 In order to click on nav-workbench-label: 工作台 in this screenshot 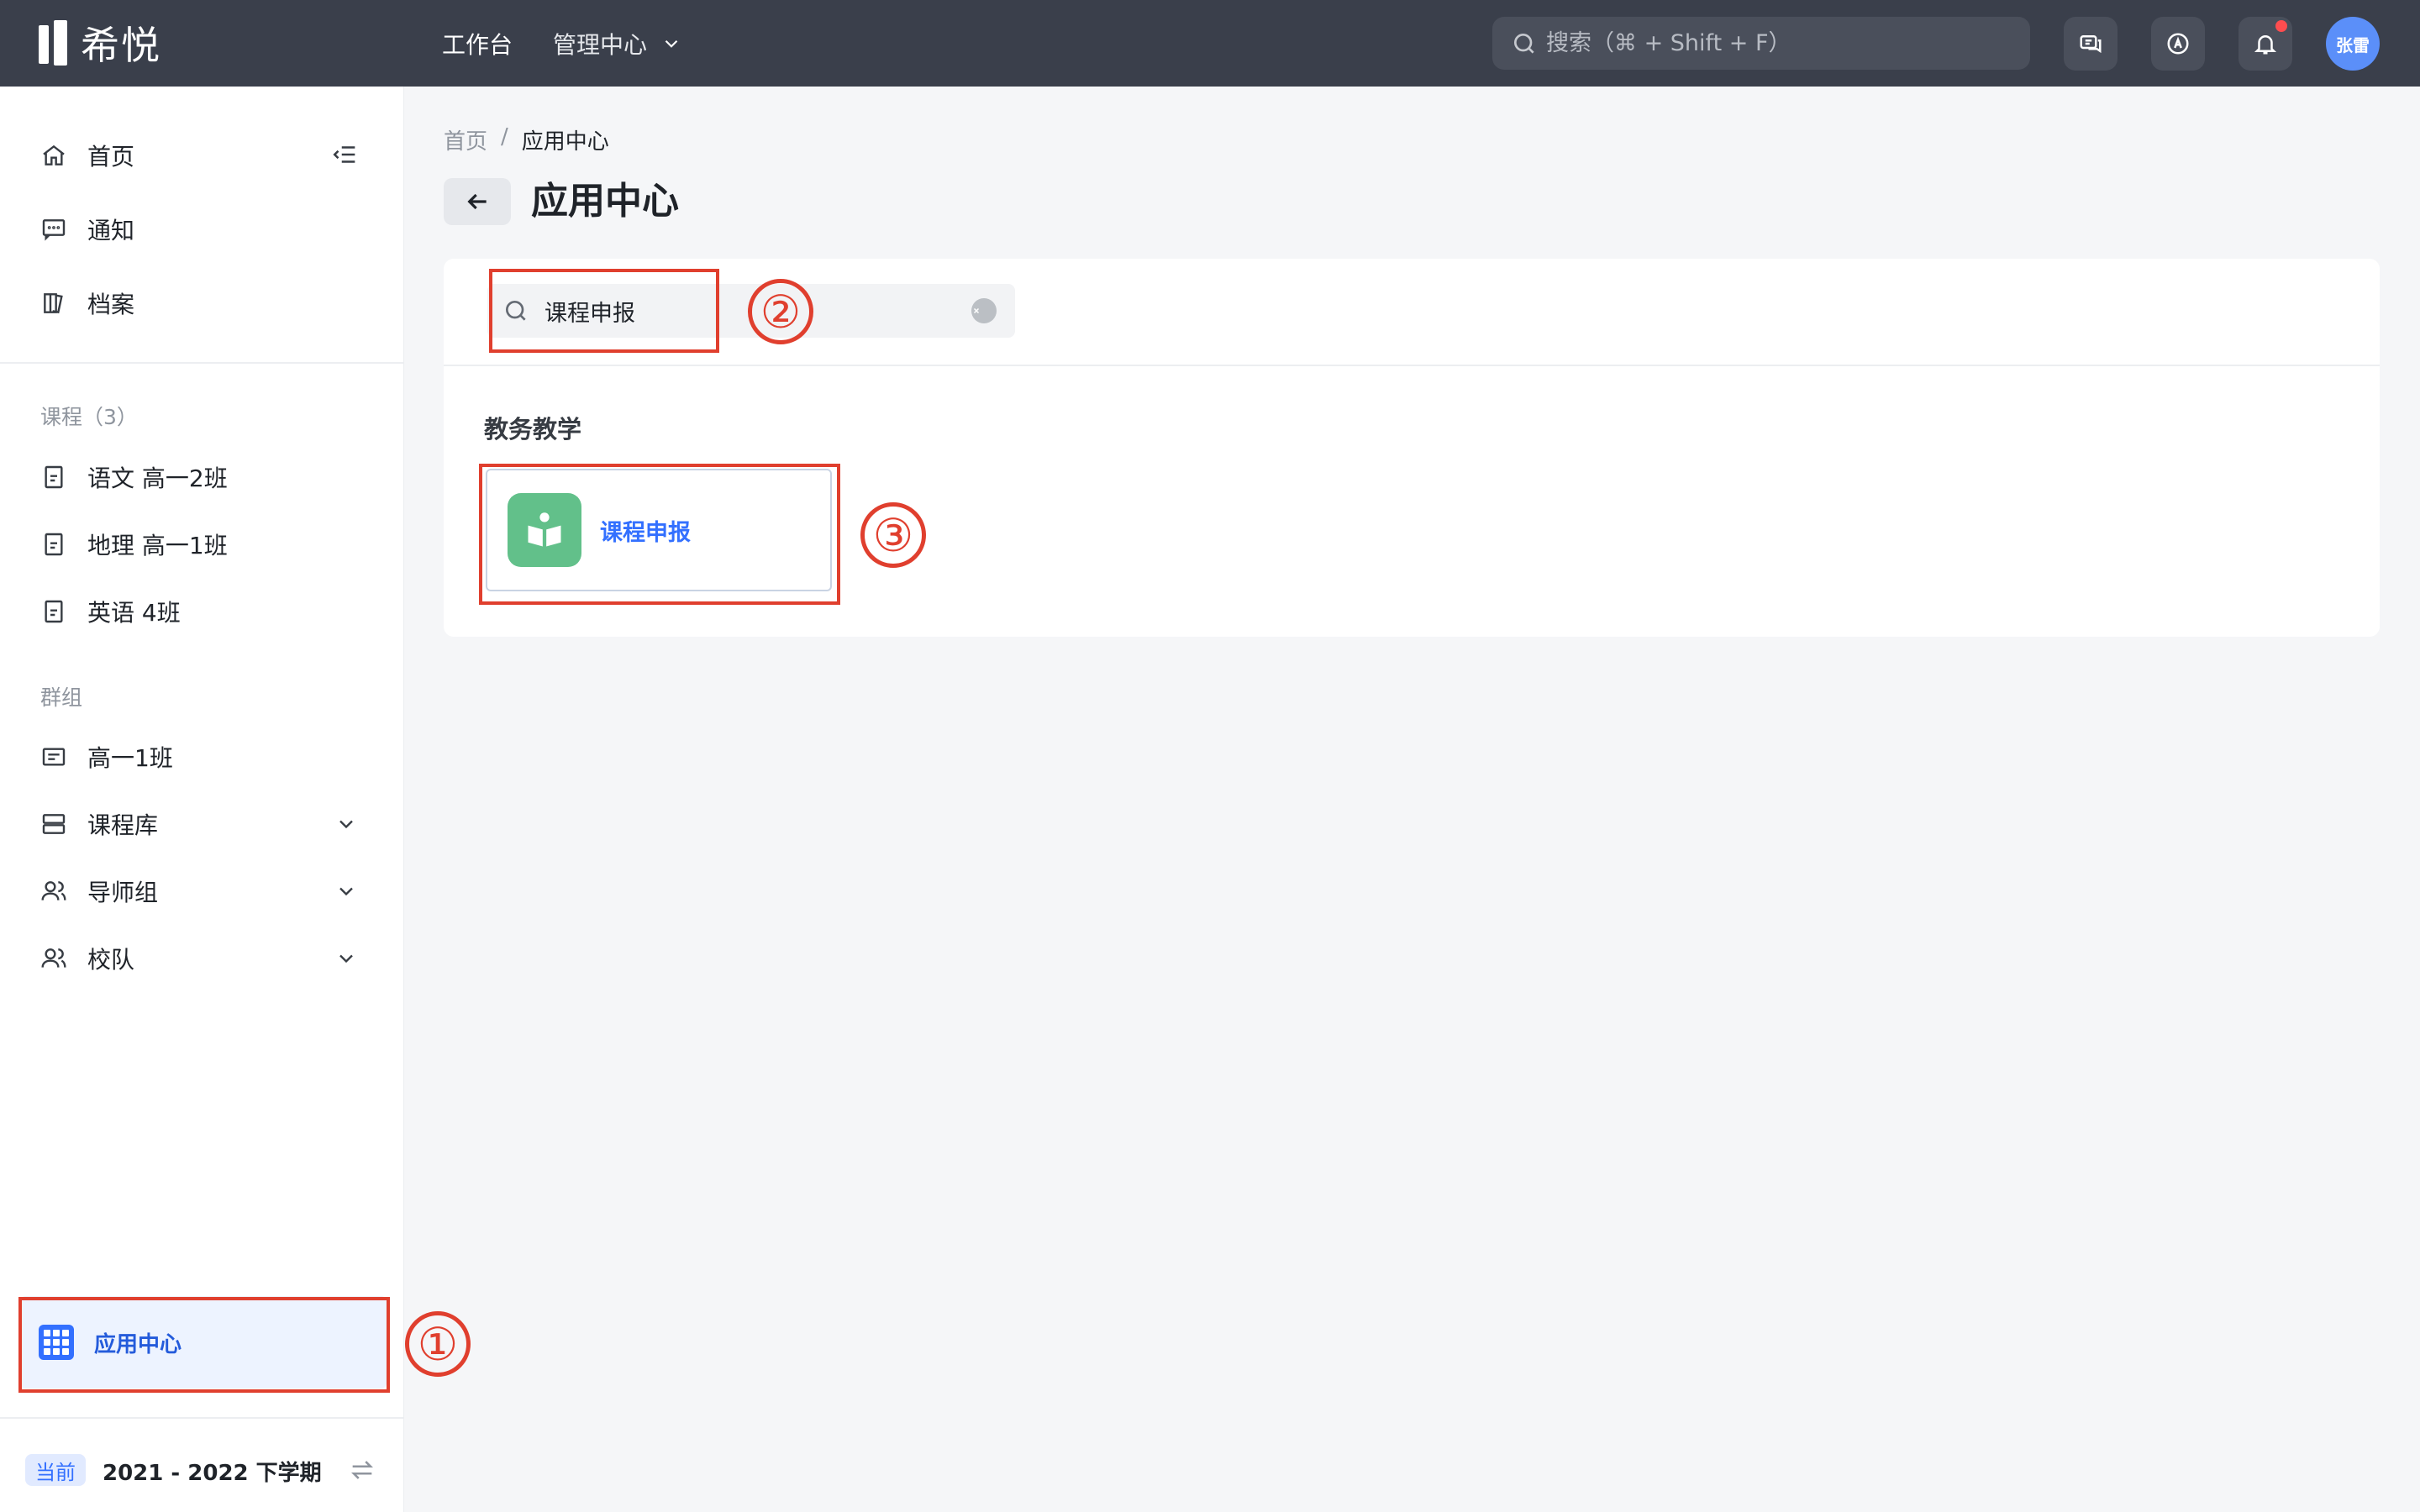, I will do `click(478, 45)`.